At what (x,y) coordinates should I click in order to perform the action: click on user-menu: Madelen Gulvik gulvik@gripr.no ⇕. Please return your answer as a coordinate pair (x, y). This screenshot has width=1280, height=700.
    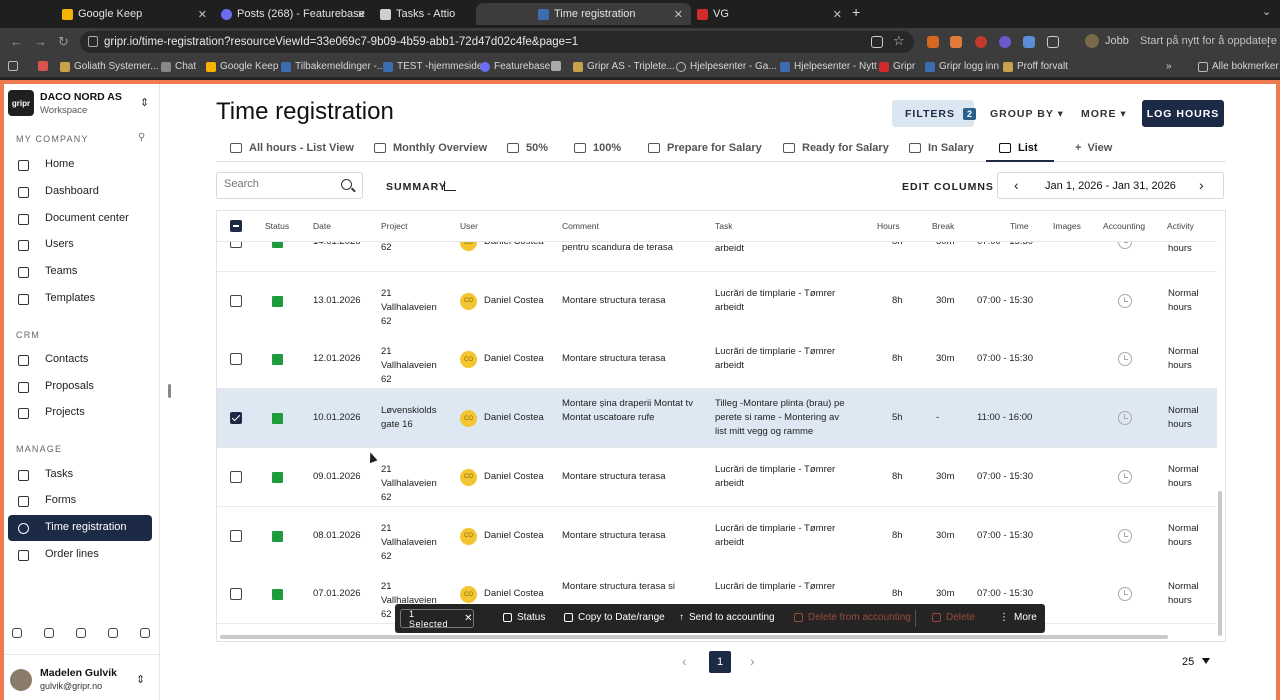
    Looking at the image, I should click on (82, 677).